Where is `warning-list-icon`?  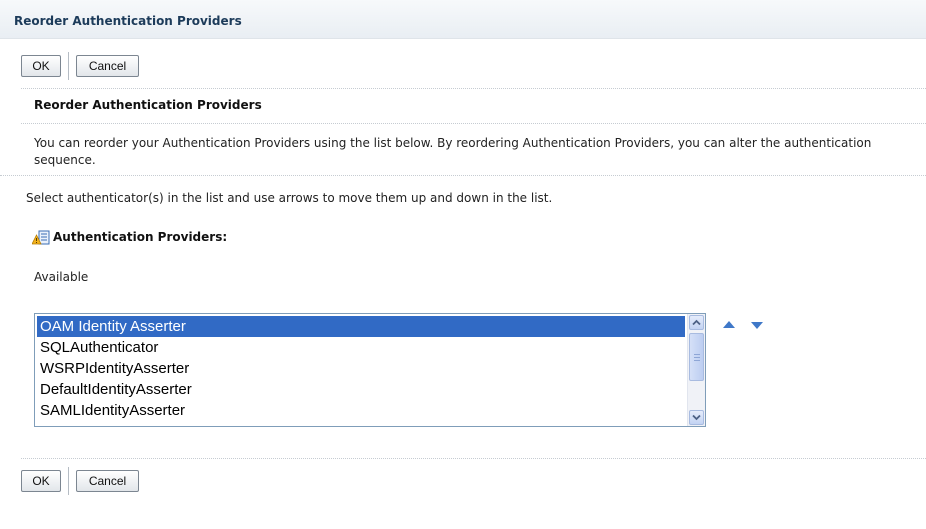
warning-list-icon is located at coordinates (41, 237).